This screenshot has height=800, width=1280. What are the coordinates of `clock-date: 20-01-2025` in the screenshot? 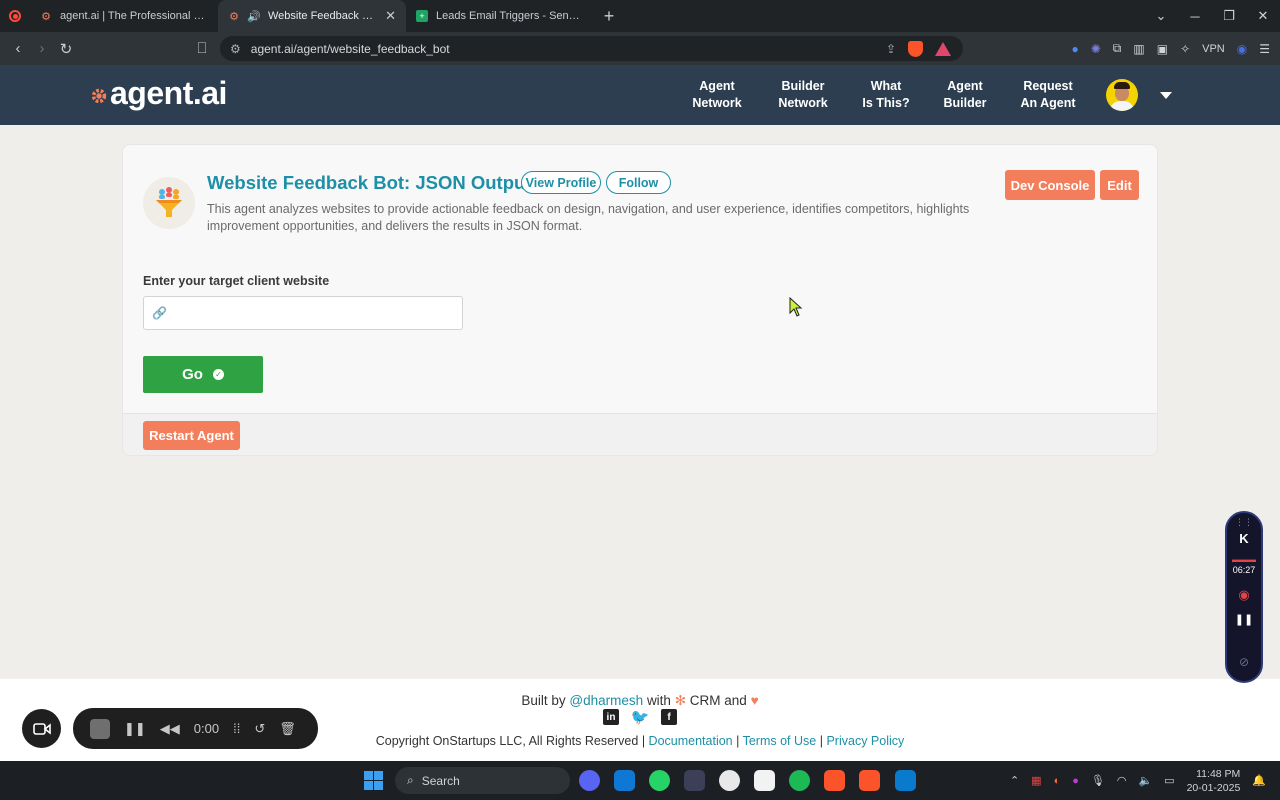 It's located at (1213, 787).